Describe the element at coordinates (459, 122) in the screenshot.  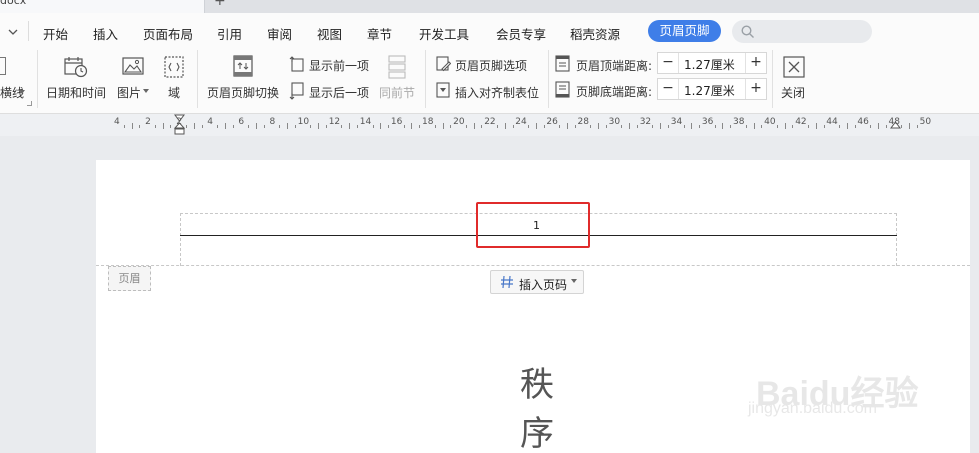
I see `ruler-number: 20` at that location.